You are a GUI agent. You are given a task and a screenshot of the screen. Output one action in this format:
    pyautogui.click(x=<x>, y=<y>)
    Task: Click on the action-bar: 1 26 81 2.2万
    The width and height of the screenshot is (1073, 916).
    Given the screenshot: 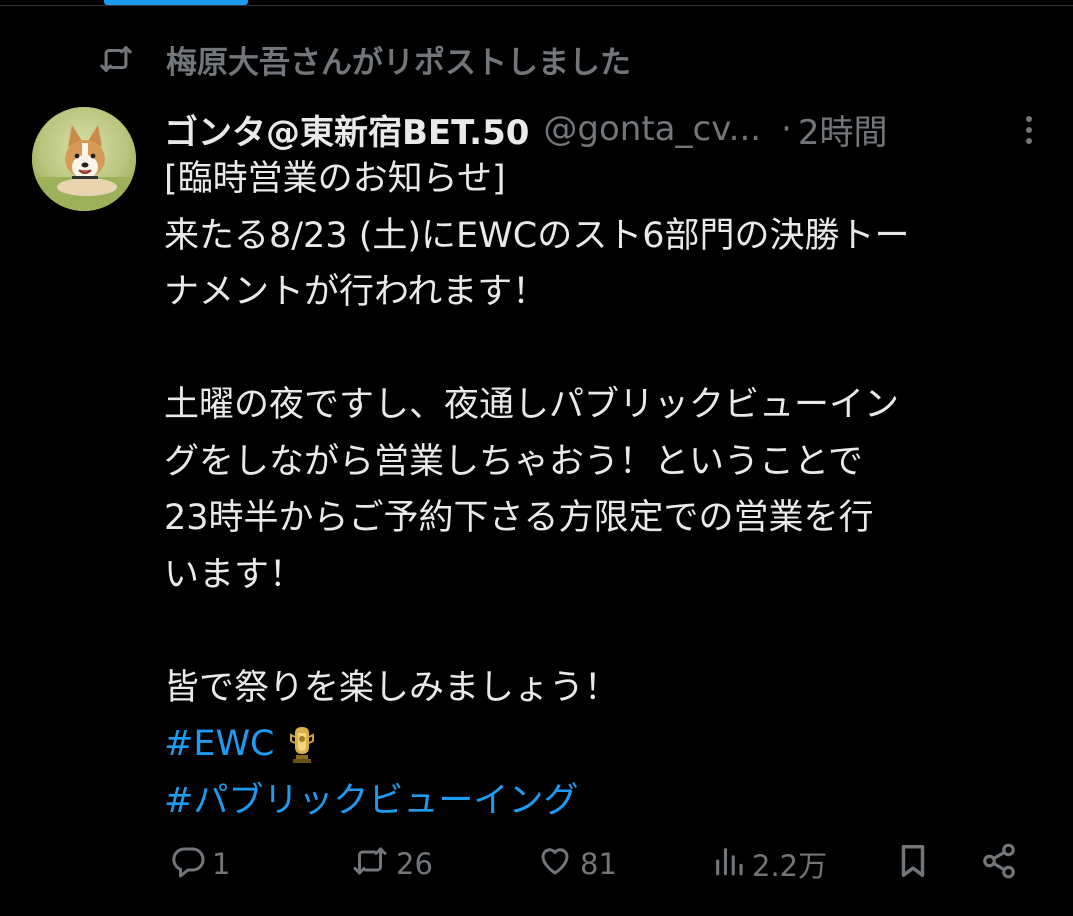 What is the action you would take?
    pyautogui.click(x=599, y=864)
    